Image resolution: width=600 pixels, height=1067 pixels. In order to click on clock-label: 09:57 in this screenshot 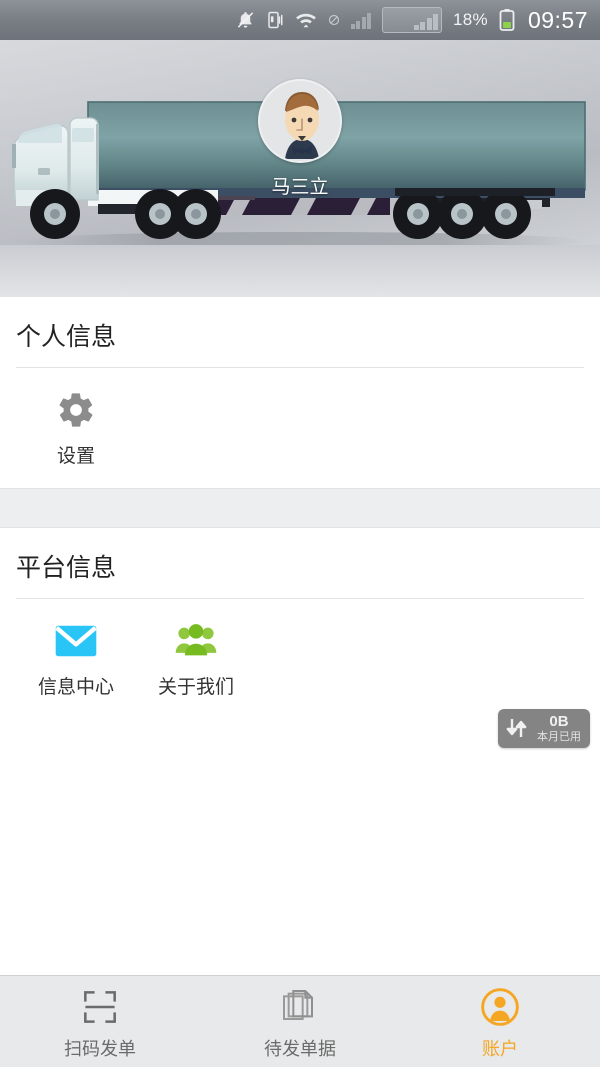, I will do `click(557, 19)`.